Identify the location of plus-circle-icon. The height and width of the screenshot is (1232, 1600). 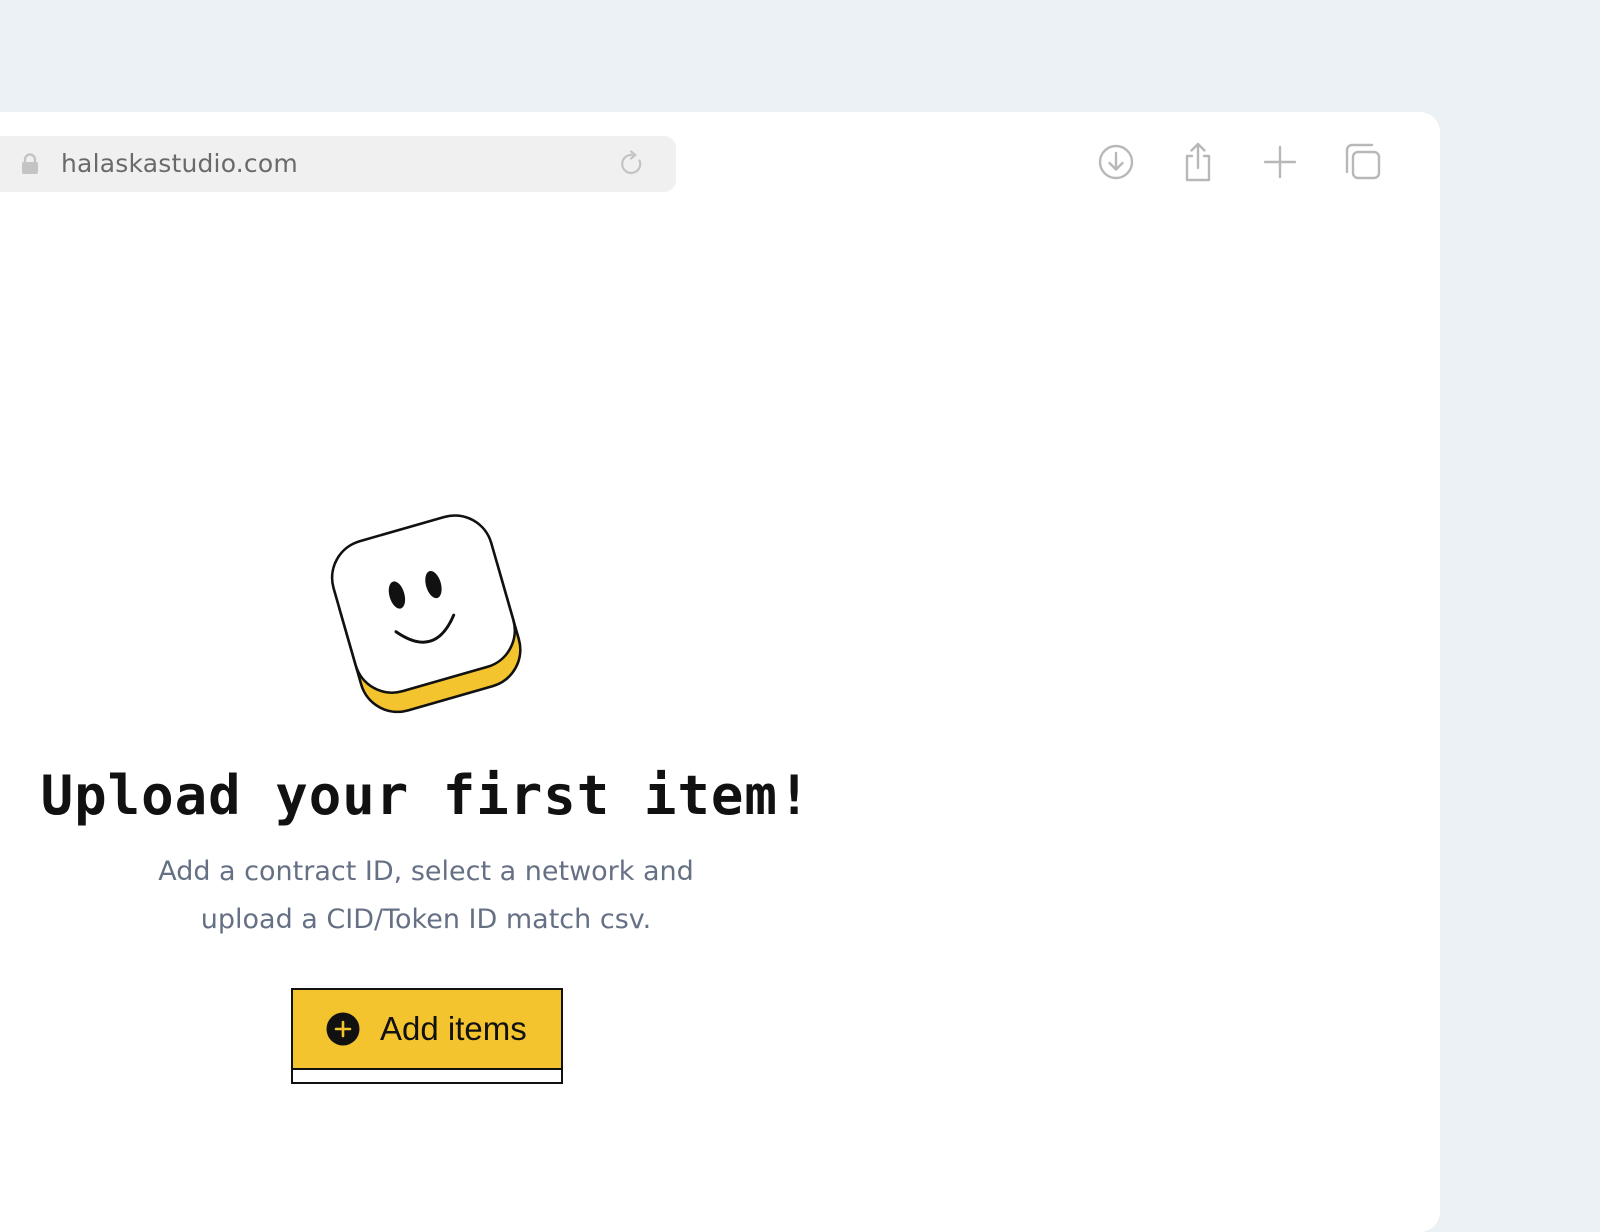
(343, 1029).